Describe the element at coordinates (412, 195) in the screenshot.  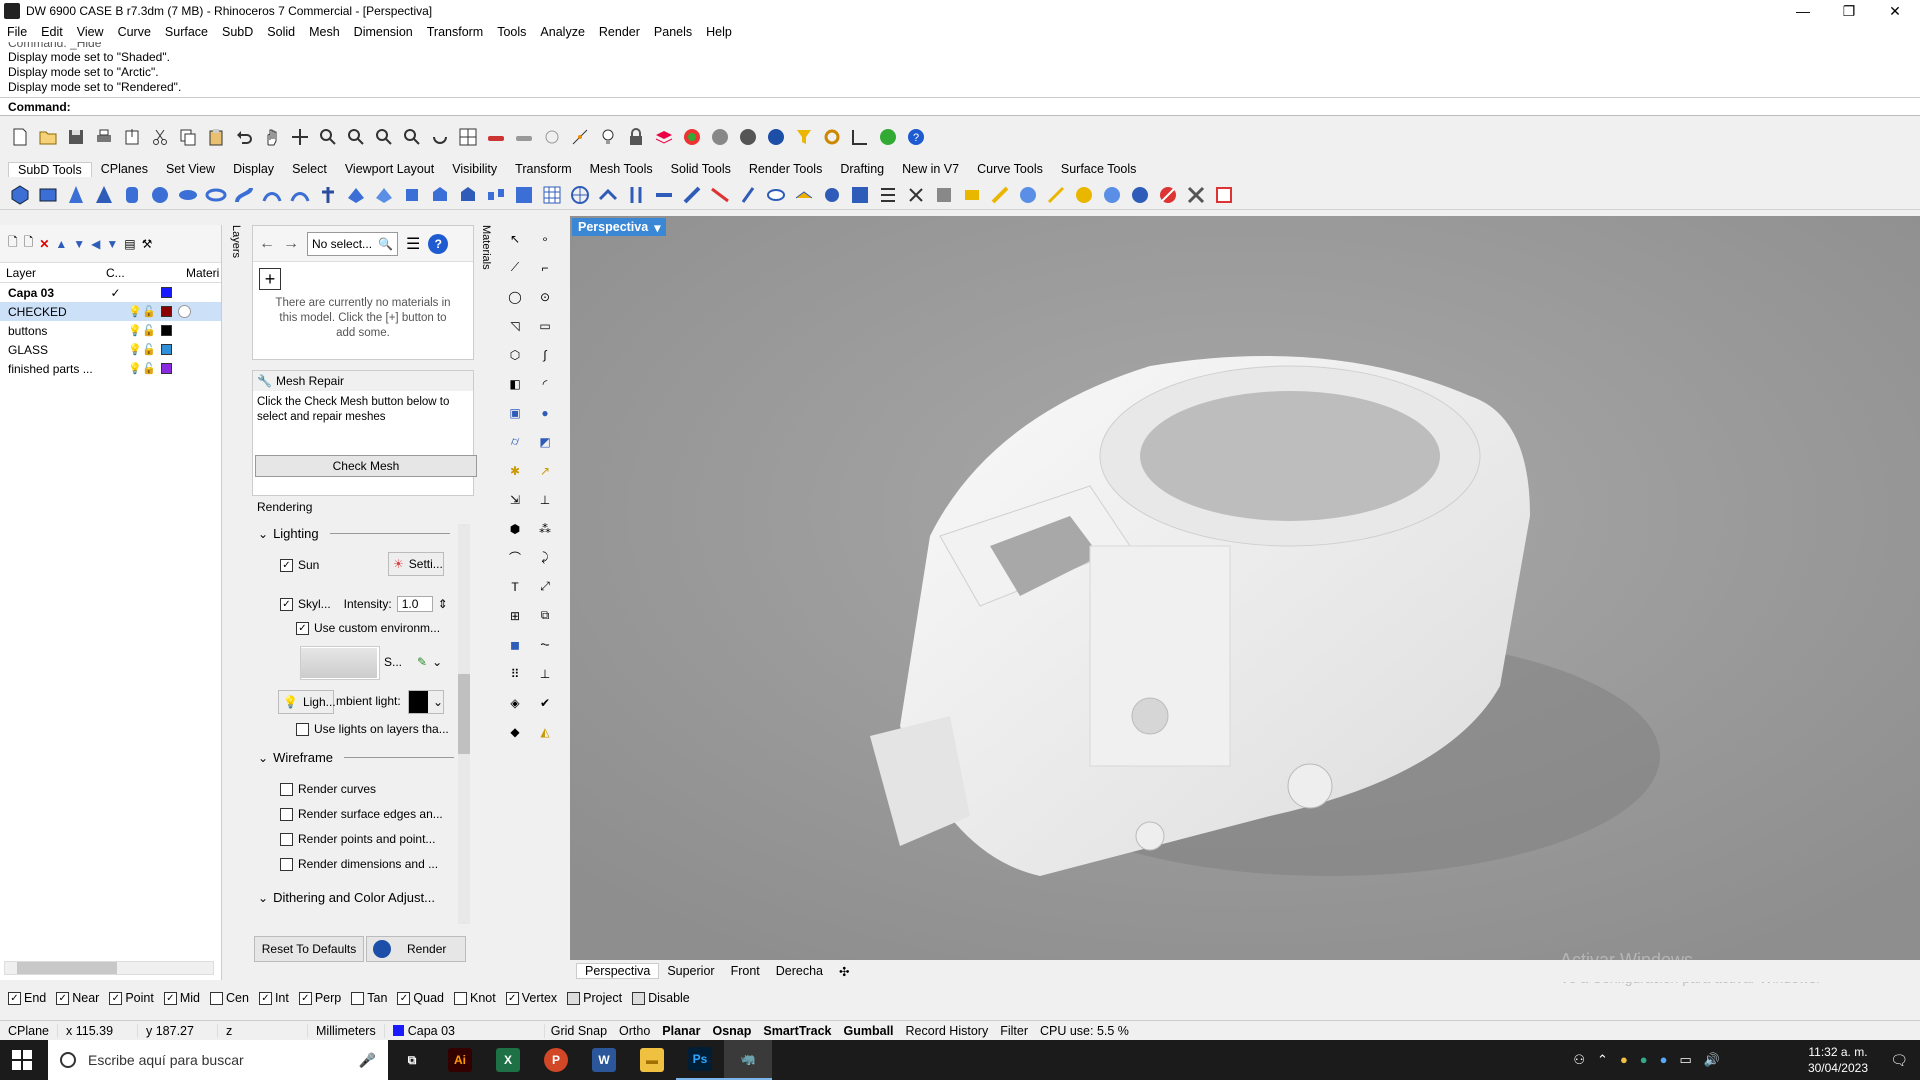
I see `subd-extrude-icon` at that location.